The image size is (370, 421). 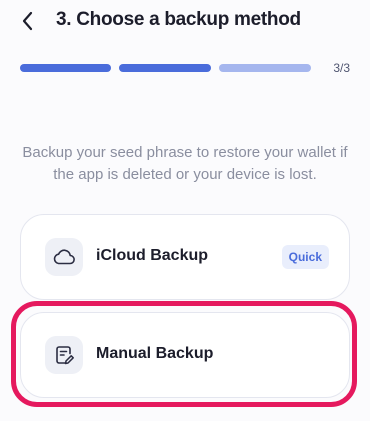 I want to click on back-button, so click(x=28, y=21).